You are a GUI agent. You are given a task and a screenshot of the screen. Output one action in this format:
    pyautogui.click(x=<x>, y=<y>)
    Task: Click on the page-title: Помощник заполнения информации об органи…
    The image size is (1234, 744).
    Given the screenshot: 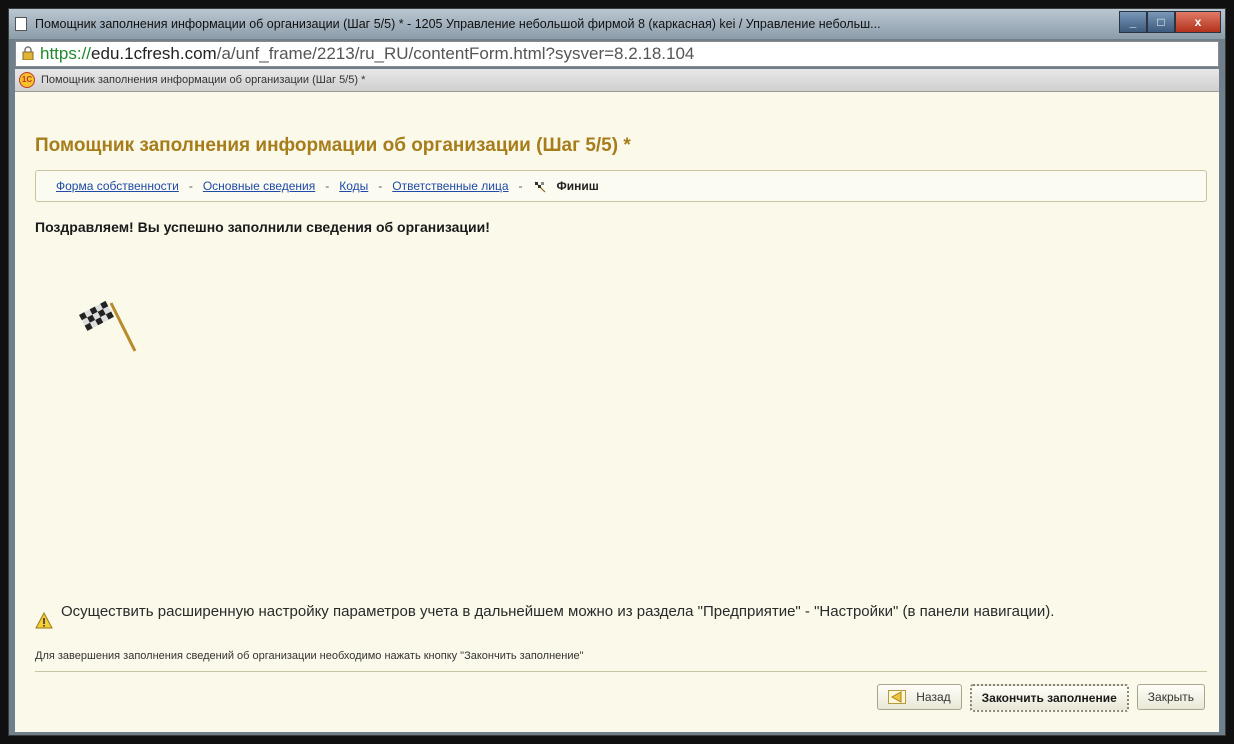 What is the action you would take?
    pyautogui.click(x=333, y=145)
    